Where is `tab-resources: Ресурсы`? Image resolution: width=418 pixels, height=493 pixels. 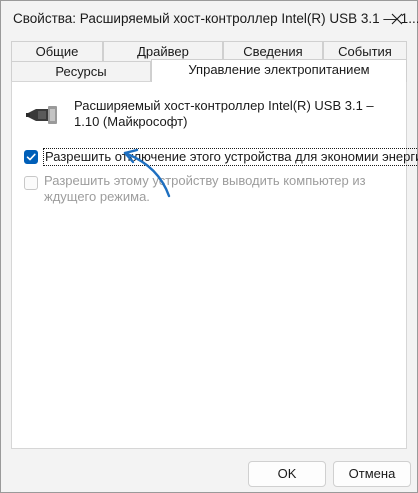
tab-resources: Ресурсы is located at coordinates (81, 71).